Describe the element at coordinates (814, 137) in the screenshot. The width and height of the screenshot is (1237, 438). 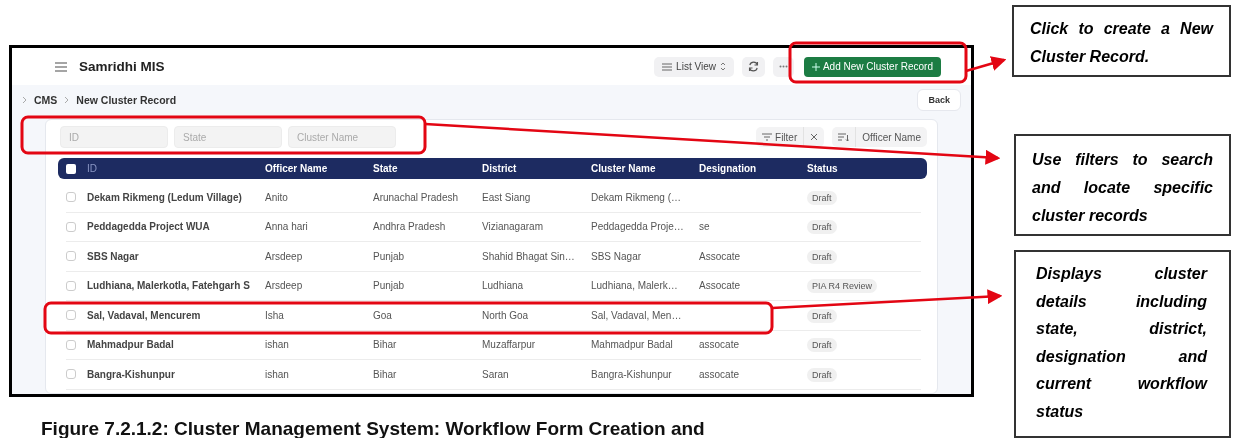
I see `close-icon` at that location.